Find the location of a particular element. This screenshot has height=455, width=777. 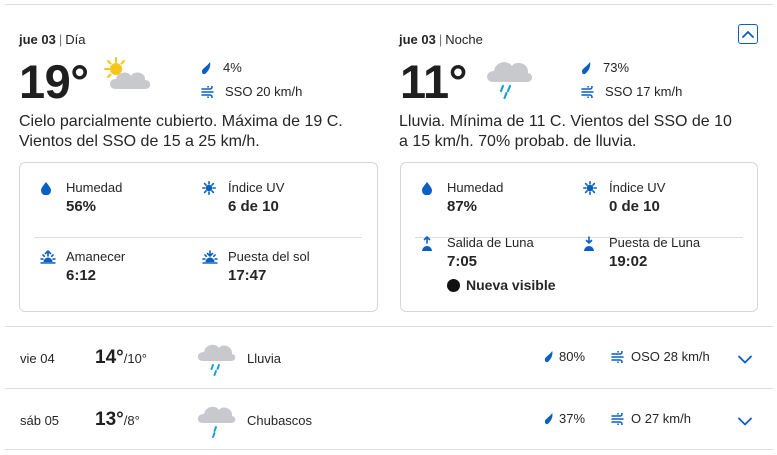

forecast-precip: 80% is located at coordinates (564, 356).